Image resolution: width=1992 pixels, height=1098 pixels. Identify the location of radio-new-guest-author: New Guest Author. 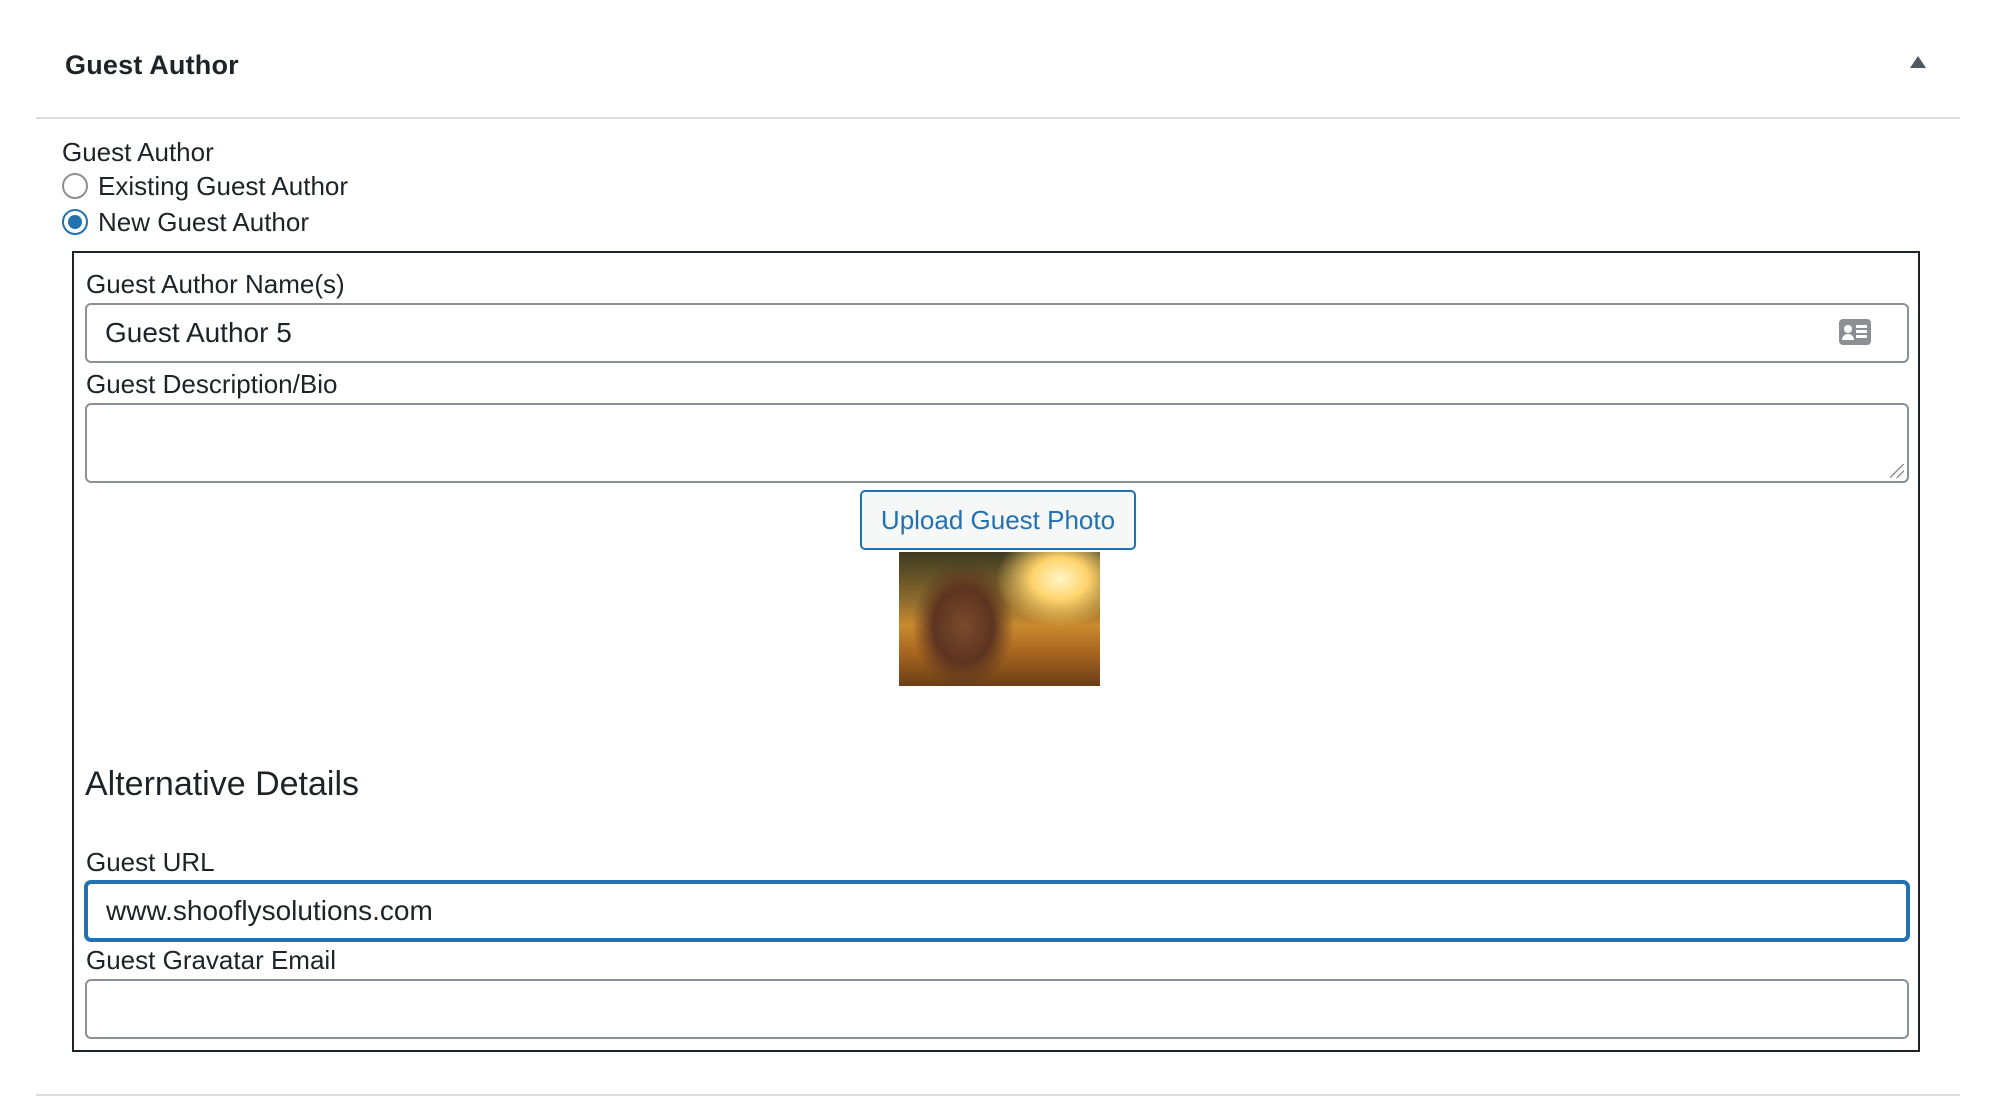
(185, 222).